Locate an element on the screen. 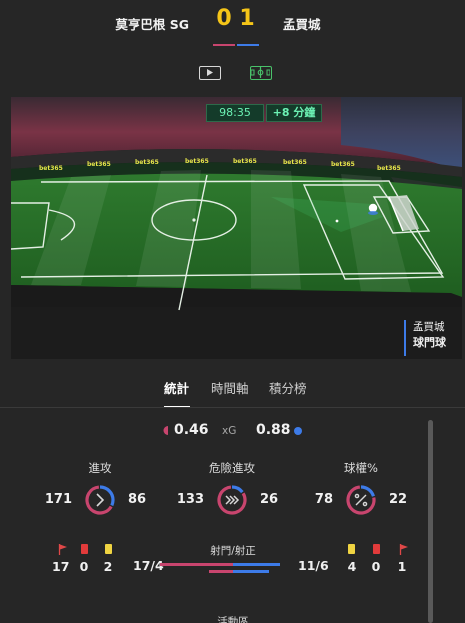 Image resolution: width=465 pixels, height=623 pixels. shots-title: 射門/射正 is located at coordinates (233, 551).